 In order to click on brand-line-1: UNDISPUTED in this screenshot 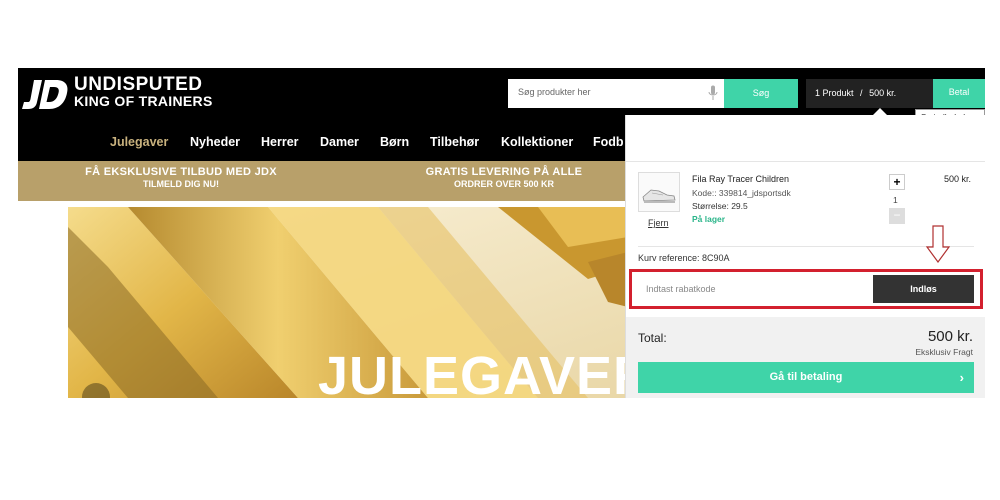, I will do `click(138, 84)`.